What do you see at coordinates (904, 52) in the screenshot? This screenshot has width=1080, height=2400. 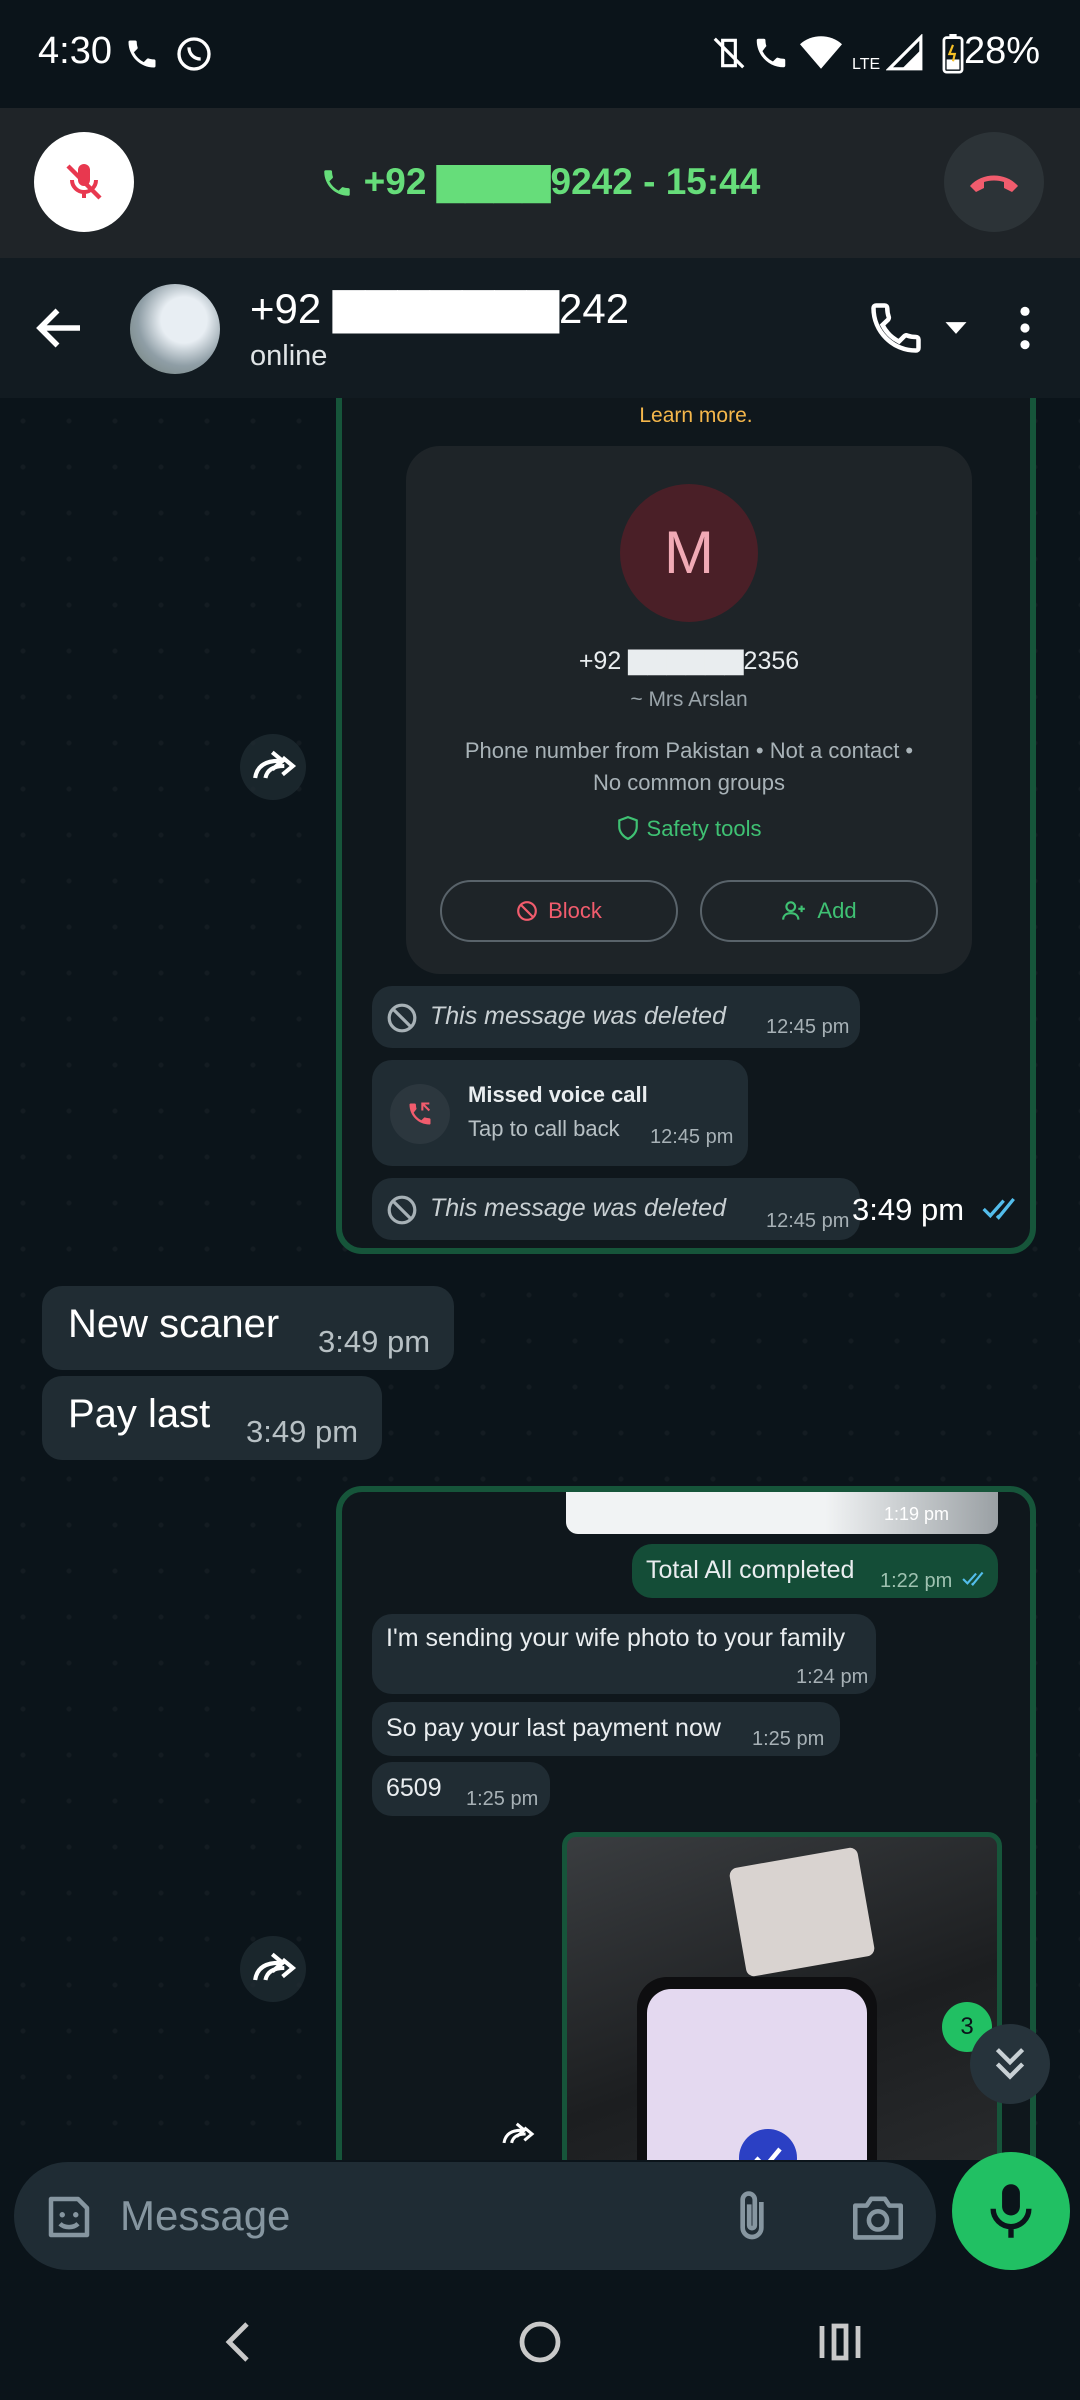 I see `signal-icon` at bounding box center [904, 52].